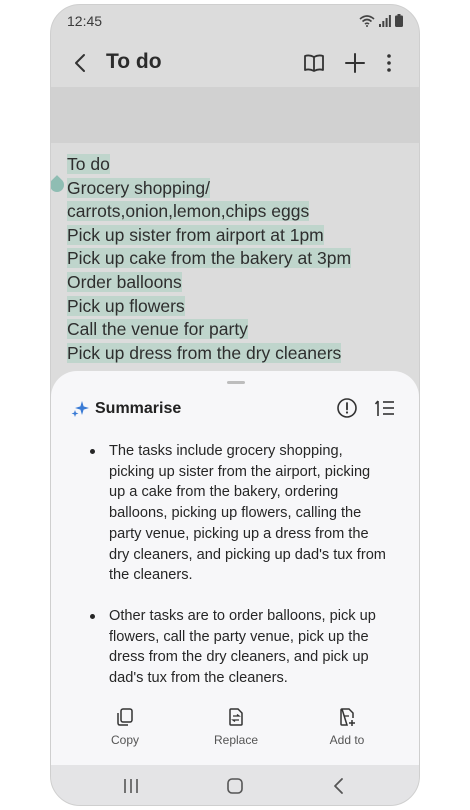  I want to click on note-line: Pick up sister from airport at 1pm, so click(195, 234).